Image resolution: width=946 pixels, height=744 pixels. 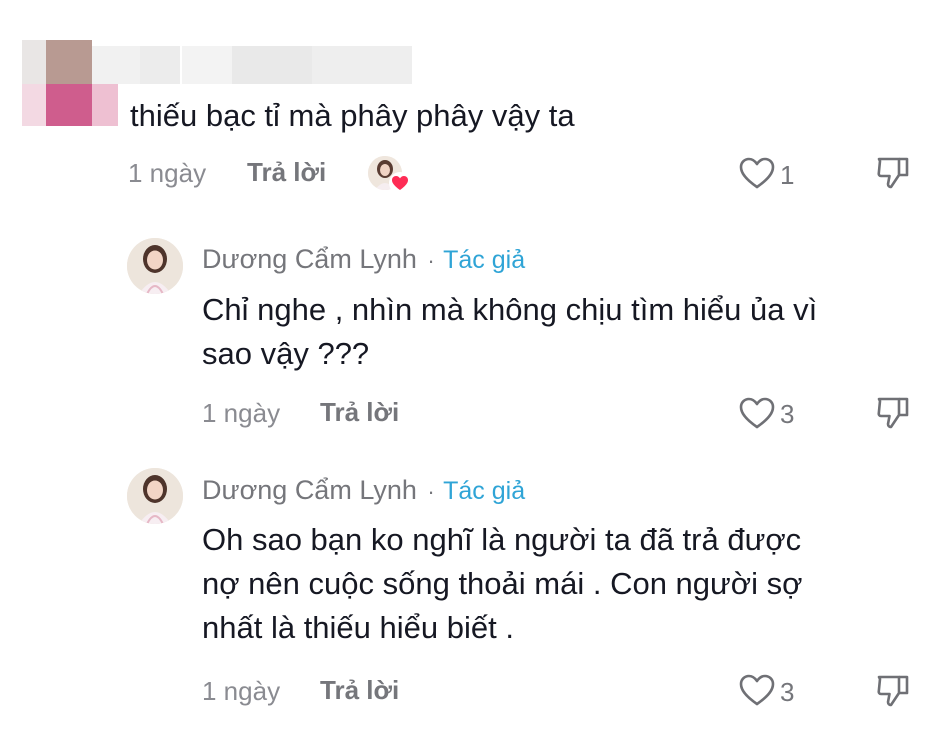 What do you see at coordinates (352, 115) in the screenshot?
I see `comment-text: thiếu bạc tỉ mà phây phây vậy ta` at bounding box center [352, 115].